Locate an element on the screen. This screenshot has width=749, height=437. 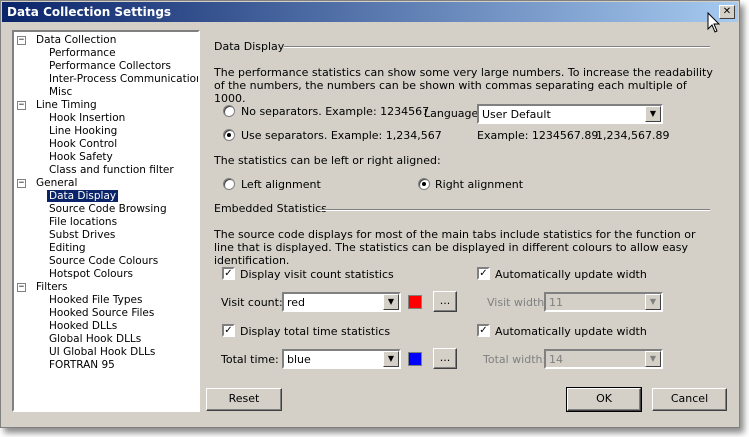
tree-item-label: Global Hook DLLs is located at coordinates (95, 339).